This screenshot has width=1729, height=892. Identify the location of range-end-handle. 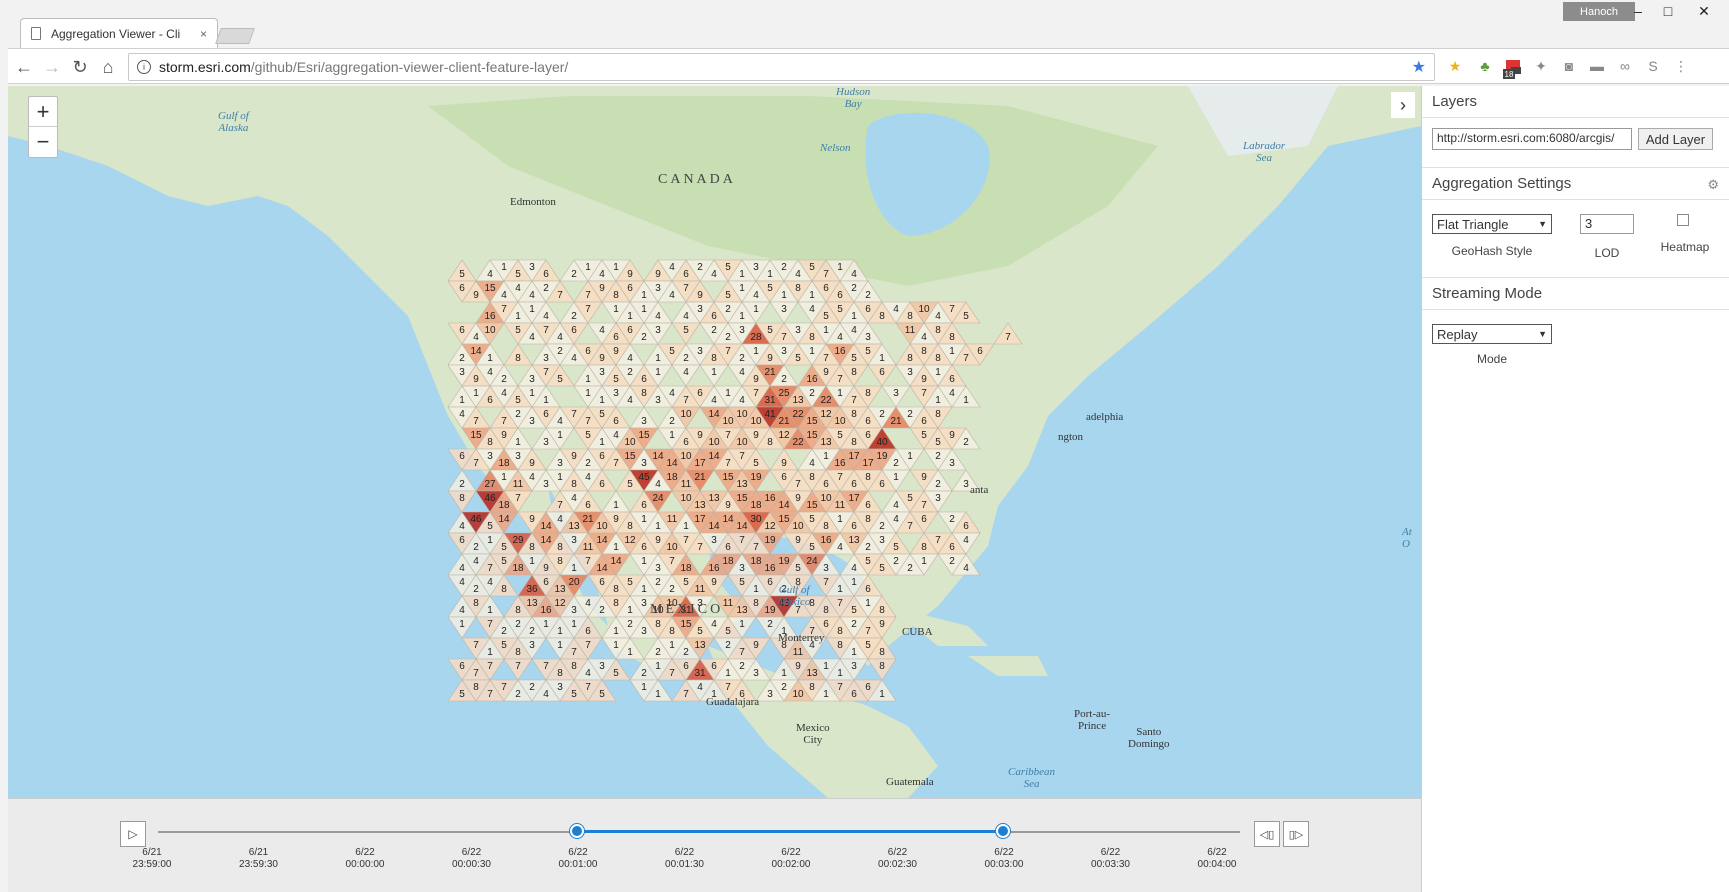
(1003, 831).